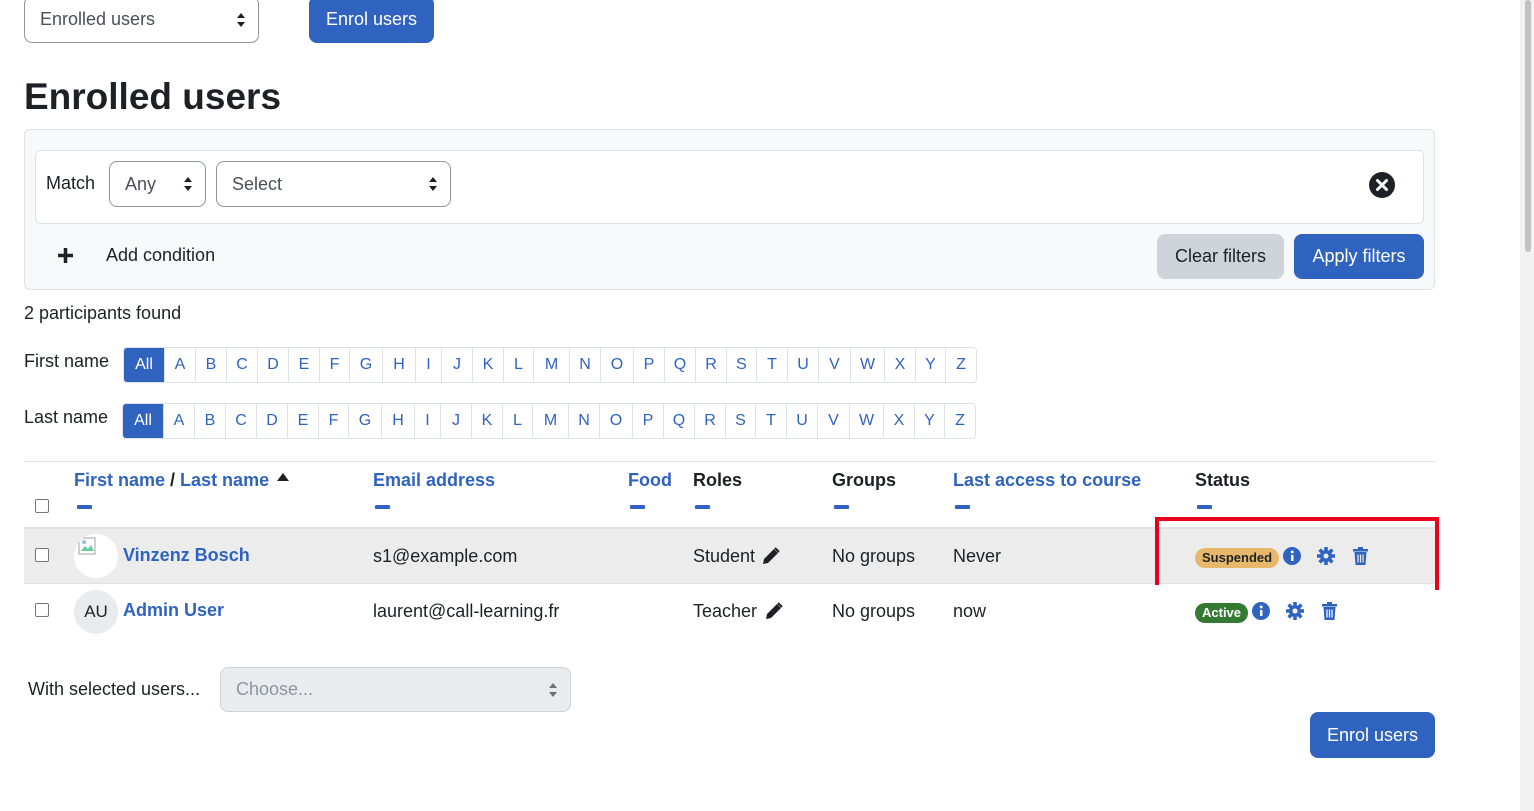 The width and height of the screenshot is (1534, 811). Describe the element at coordinates (898, 421) in the screenshot. I see `last-name-initial-x: X` at that location.